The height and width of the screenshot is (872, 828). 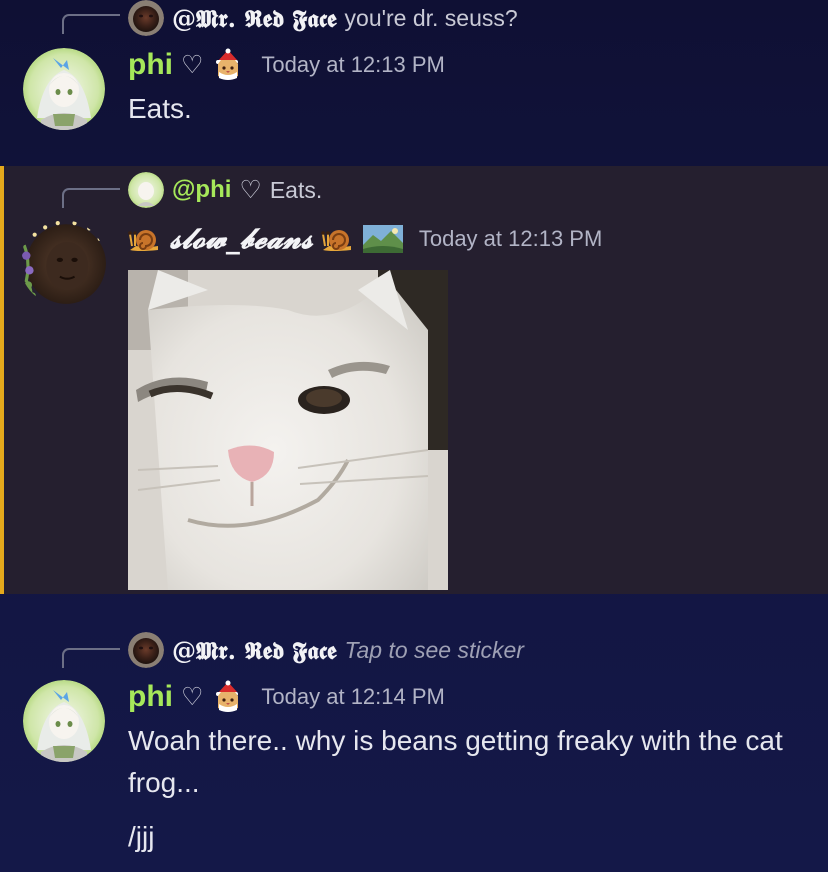 What do you see at coordinates (431, 17) in the screenshot?
I see `reply-text: you're dr. seuss?` at bounding box center [431, 17].